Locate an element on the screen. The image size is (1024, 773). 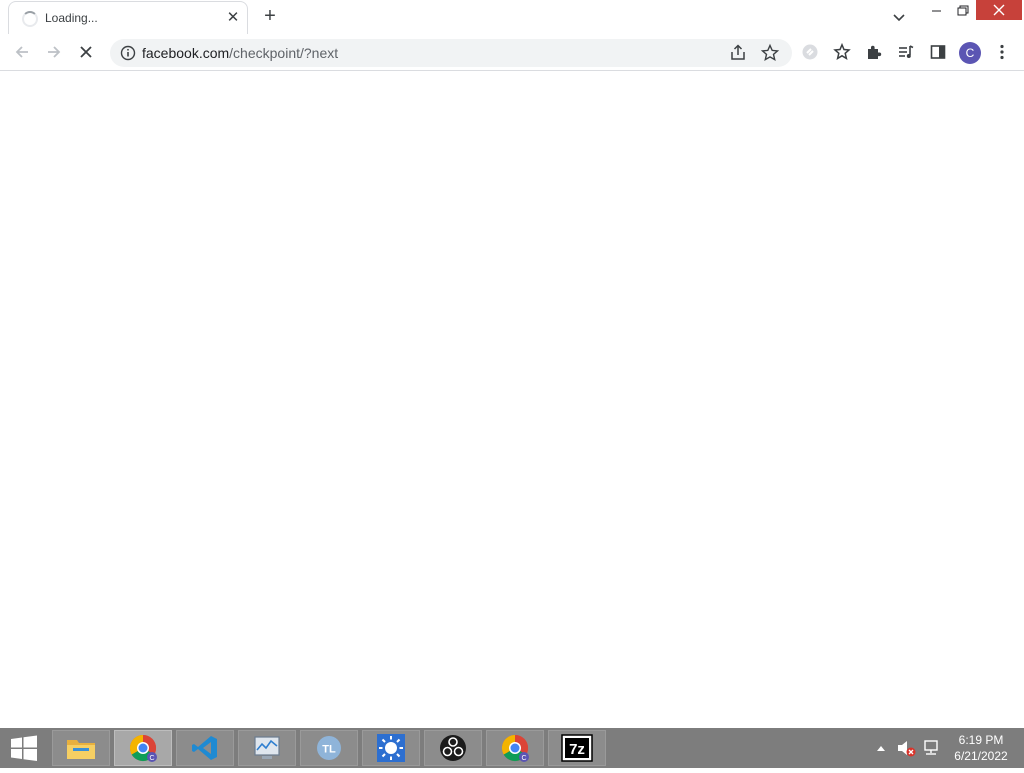
tl-app-icon: TL is located at coordinates (329, 748).